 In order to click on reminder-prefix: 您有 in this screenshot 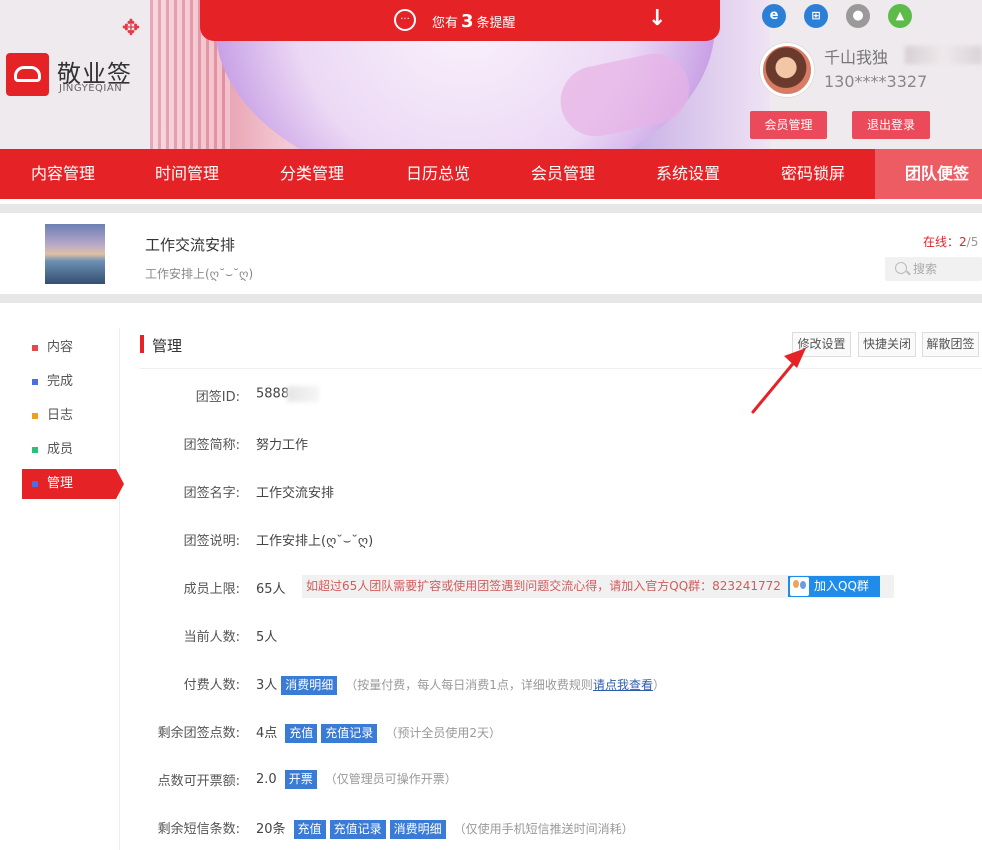, I will do `click(445, 23)`.